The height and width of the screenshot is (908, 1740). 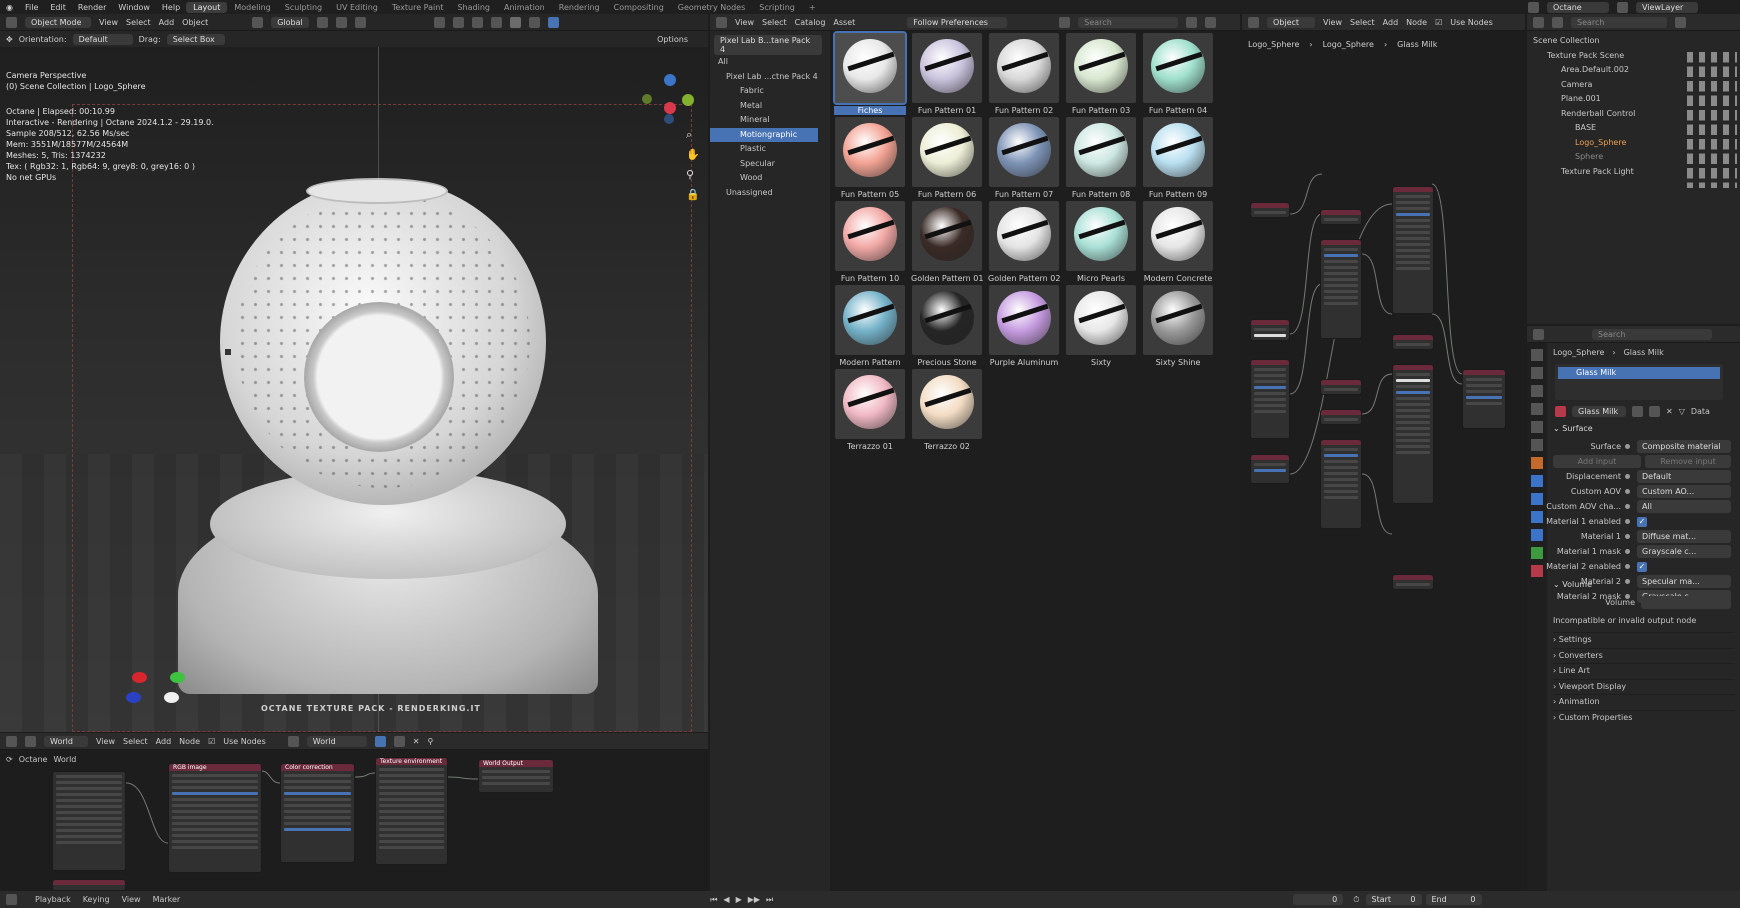 I want to click on asset-thumbnail: Modern Pattern, so click(x=870, y=328).